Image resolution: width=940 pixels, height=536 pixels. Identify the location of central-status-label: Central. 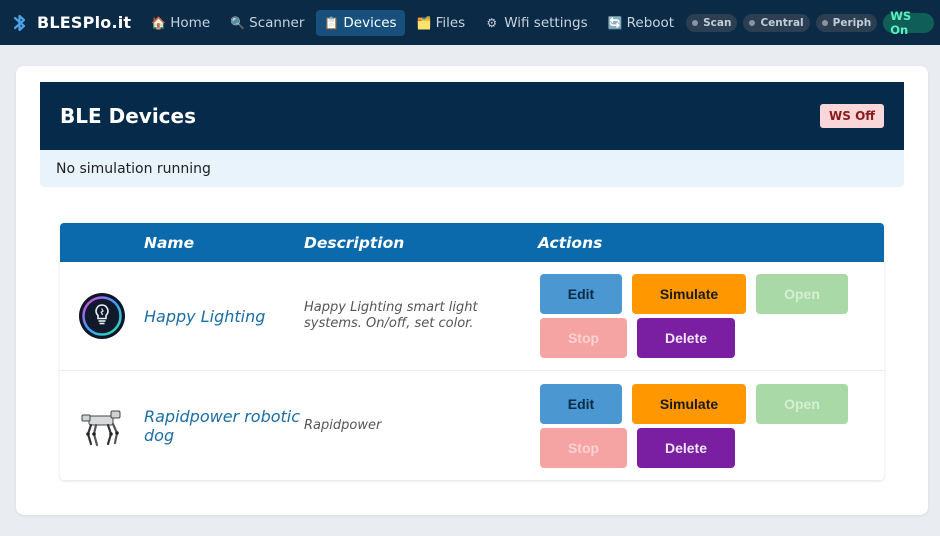
(782, 22).